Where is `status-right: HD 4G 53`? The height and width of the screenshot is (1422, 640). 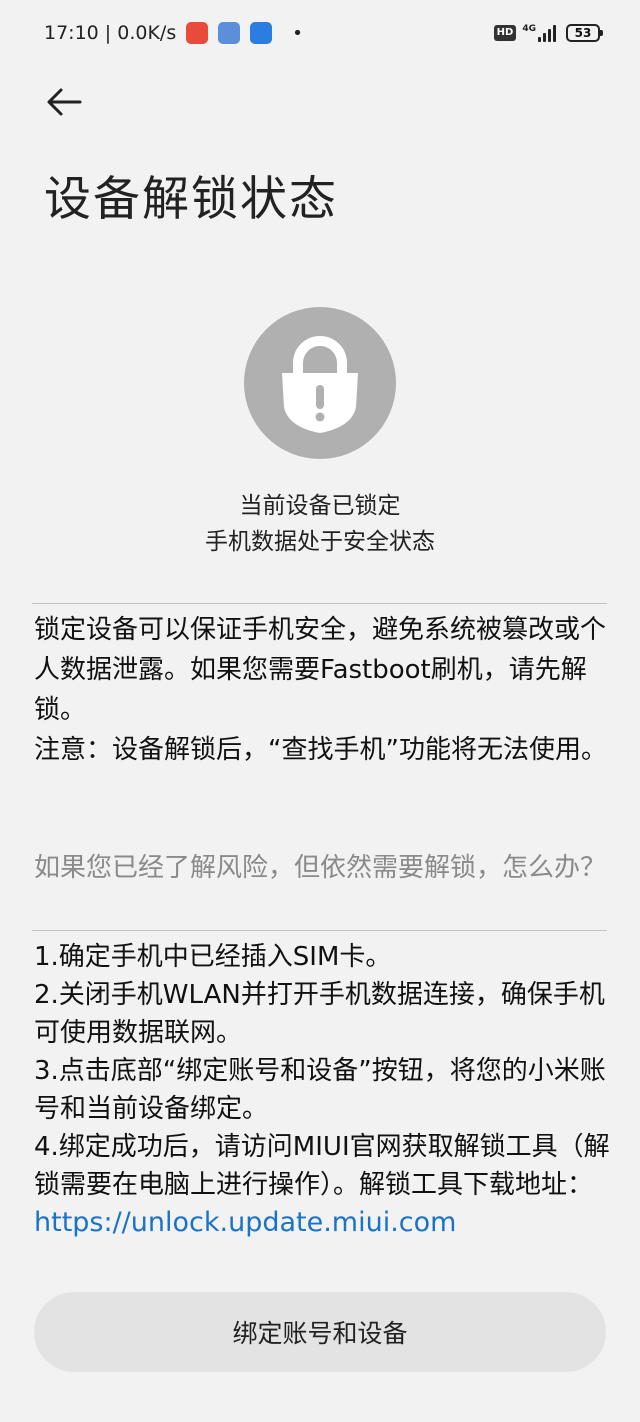 status-right: HD 4G 53 is located at coordinates (548, 33).